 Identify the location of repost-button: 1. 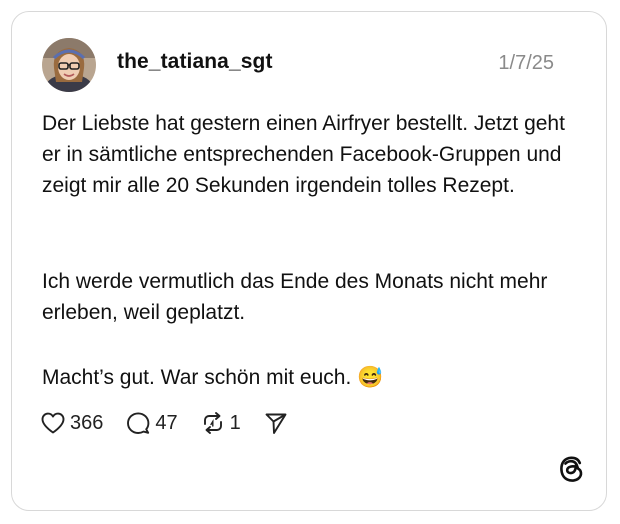
(220, 423).